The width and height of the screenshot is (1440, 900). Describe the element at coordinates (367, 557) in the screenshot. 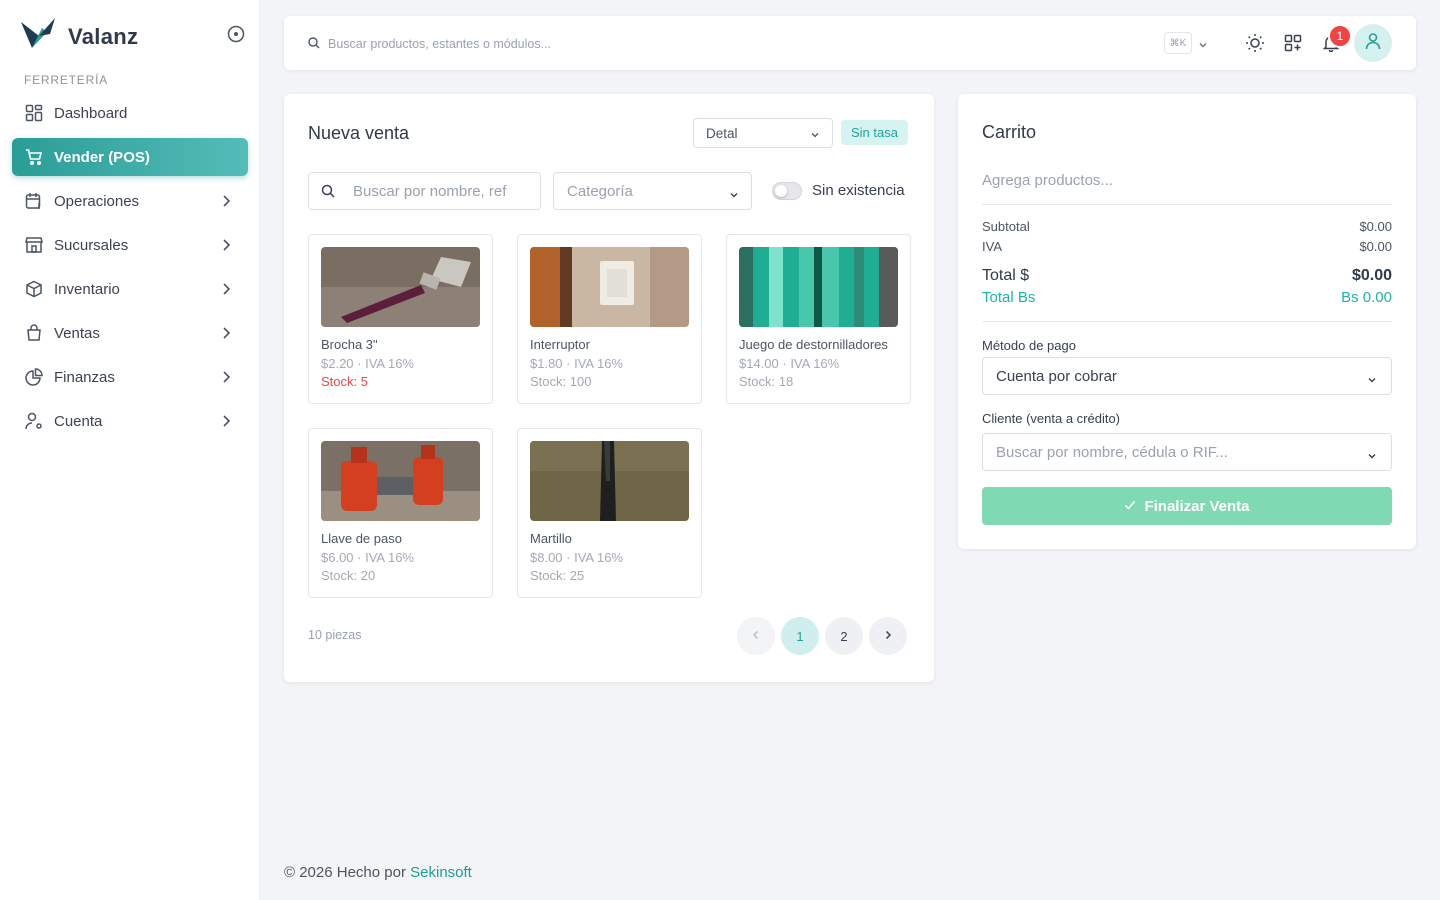

I see `product-price: $6.00 · IVA 16%` at that location.